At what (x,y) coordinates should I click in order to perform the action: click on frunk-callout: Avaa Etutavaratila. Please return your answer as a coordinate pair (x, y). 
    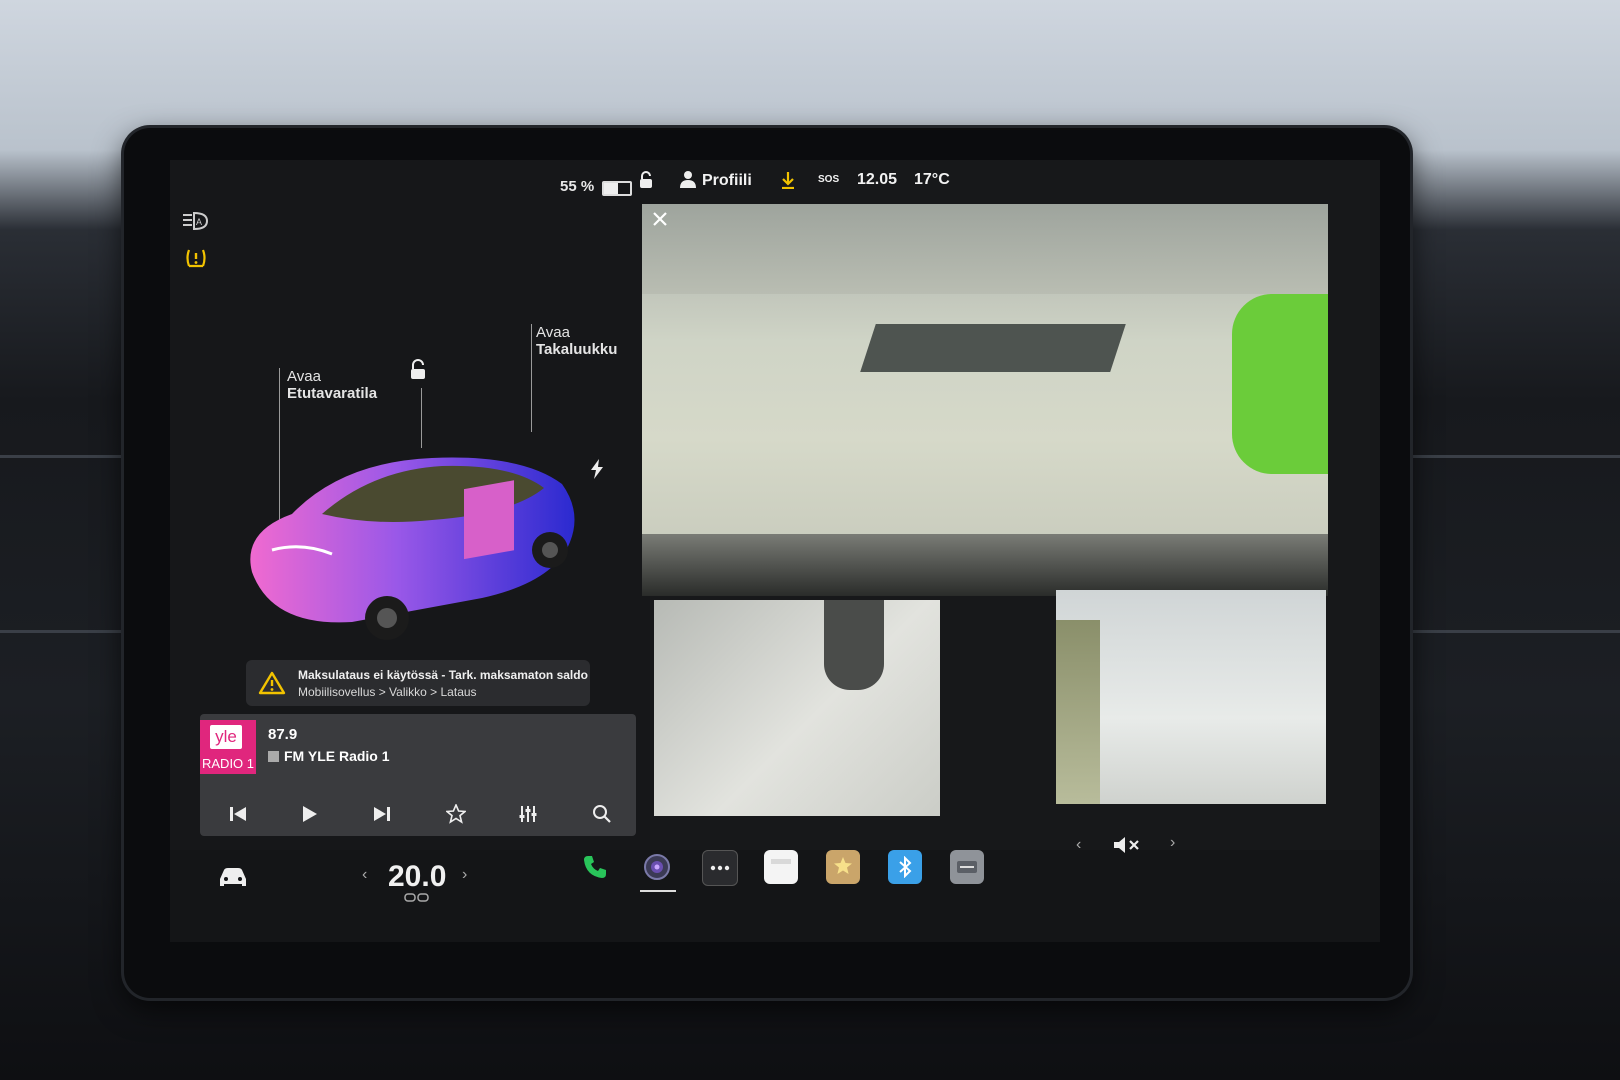
    Looking at the image, I should click on (332, 385).